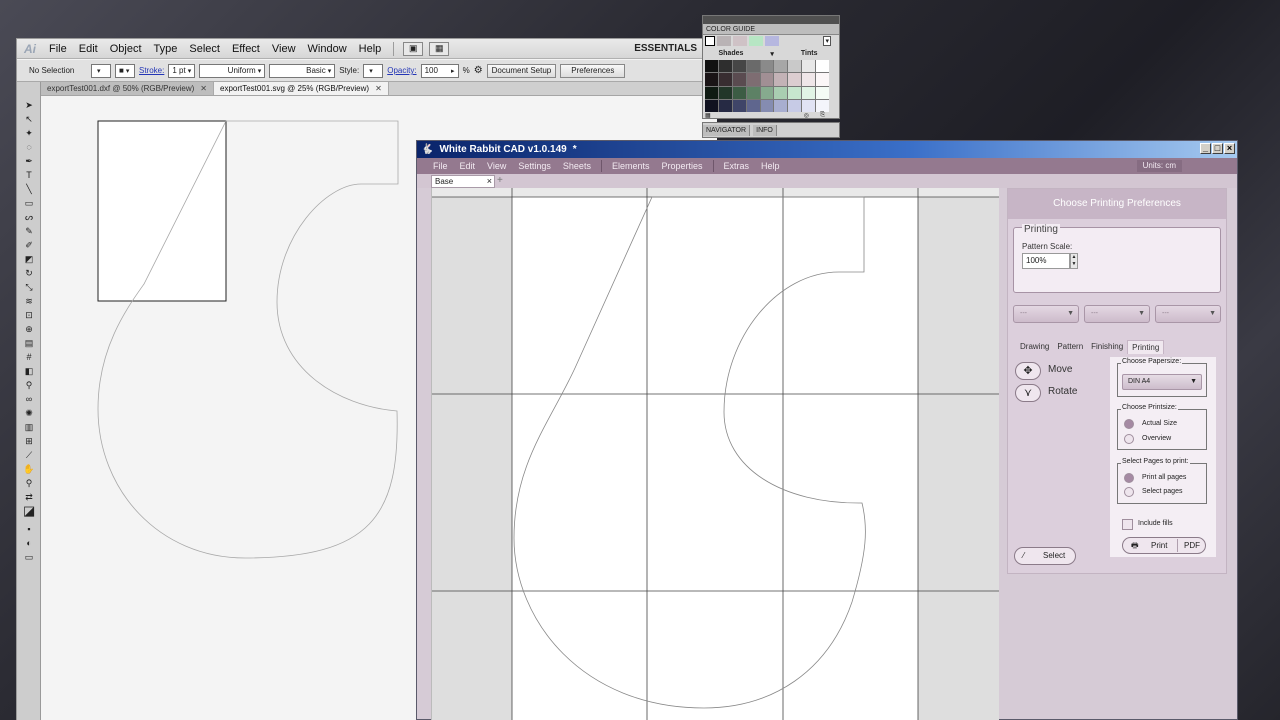 This screenshot has width=1280, height=720. Describe the element at coordinates (631, 166) in the screenshot. I see `wr-menu-elements: Elements` at that location.